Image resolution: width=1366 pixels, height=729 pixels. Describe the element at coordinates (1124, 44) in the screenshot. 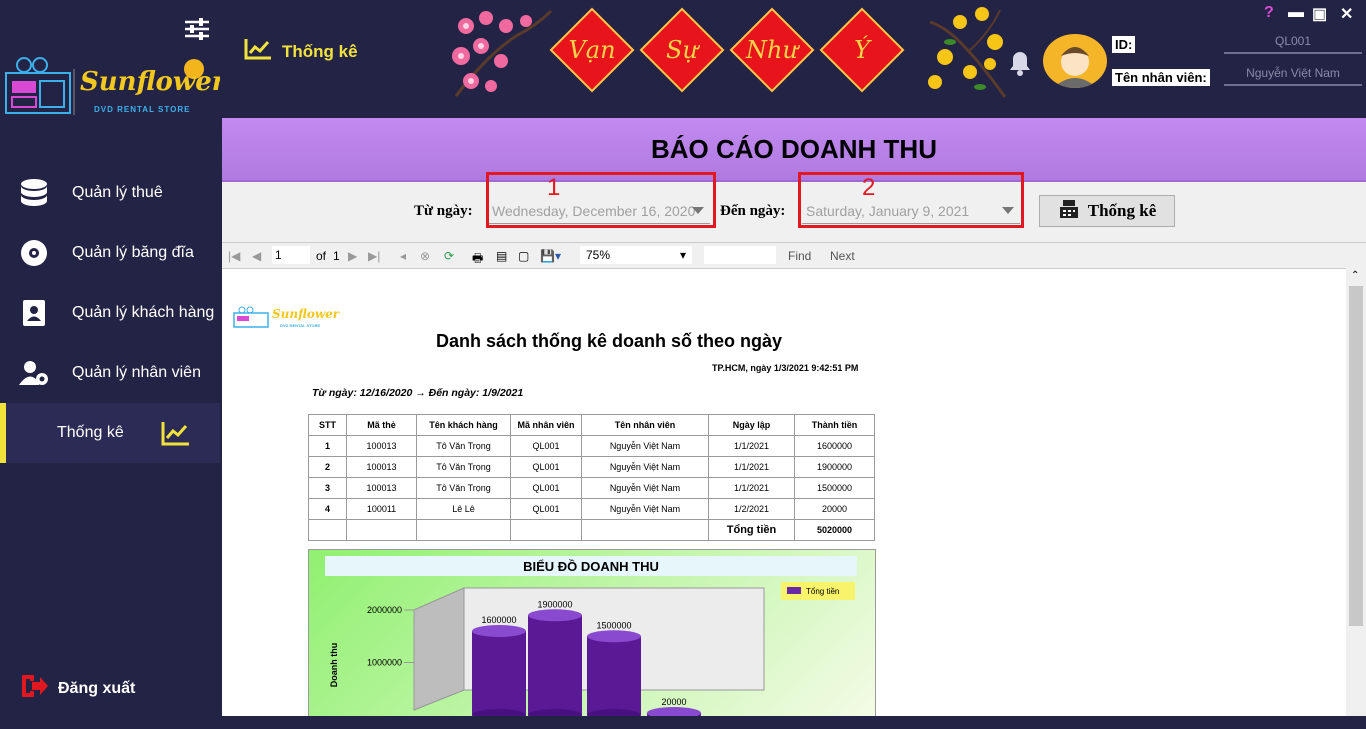

I see `id-label: ID:` at that location.